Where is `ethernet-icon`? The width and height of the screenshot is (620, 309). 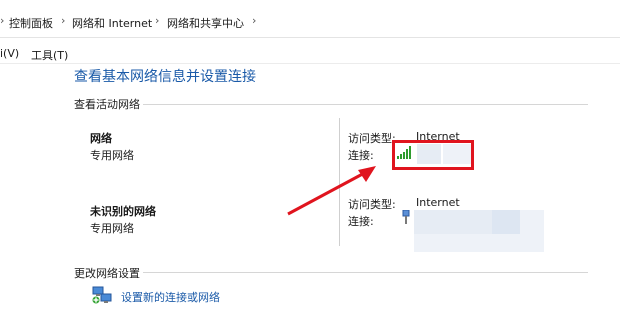
ethernet-icon is located at coordinates (406, 217).